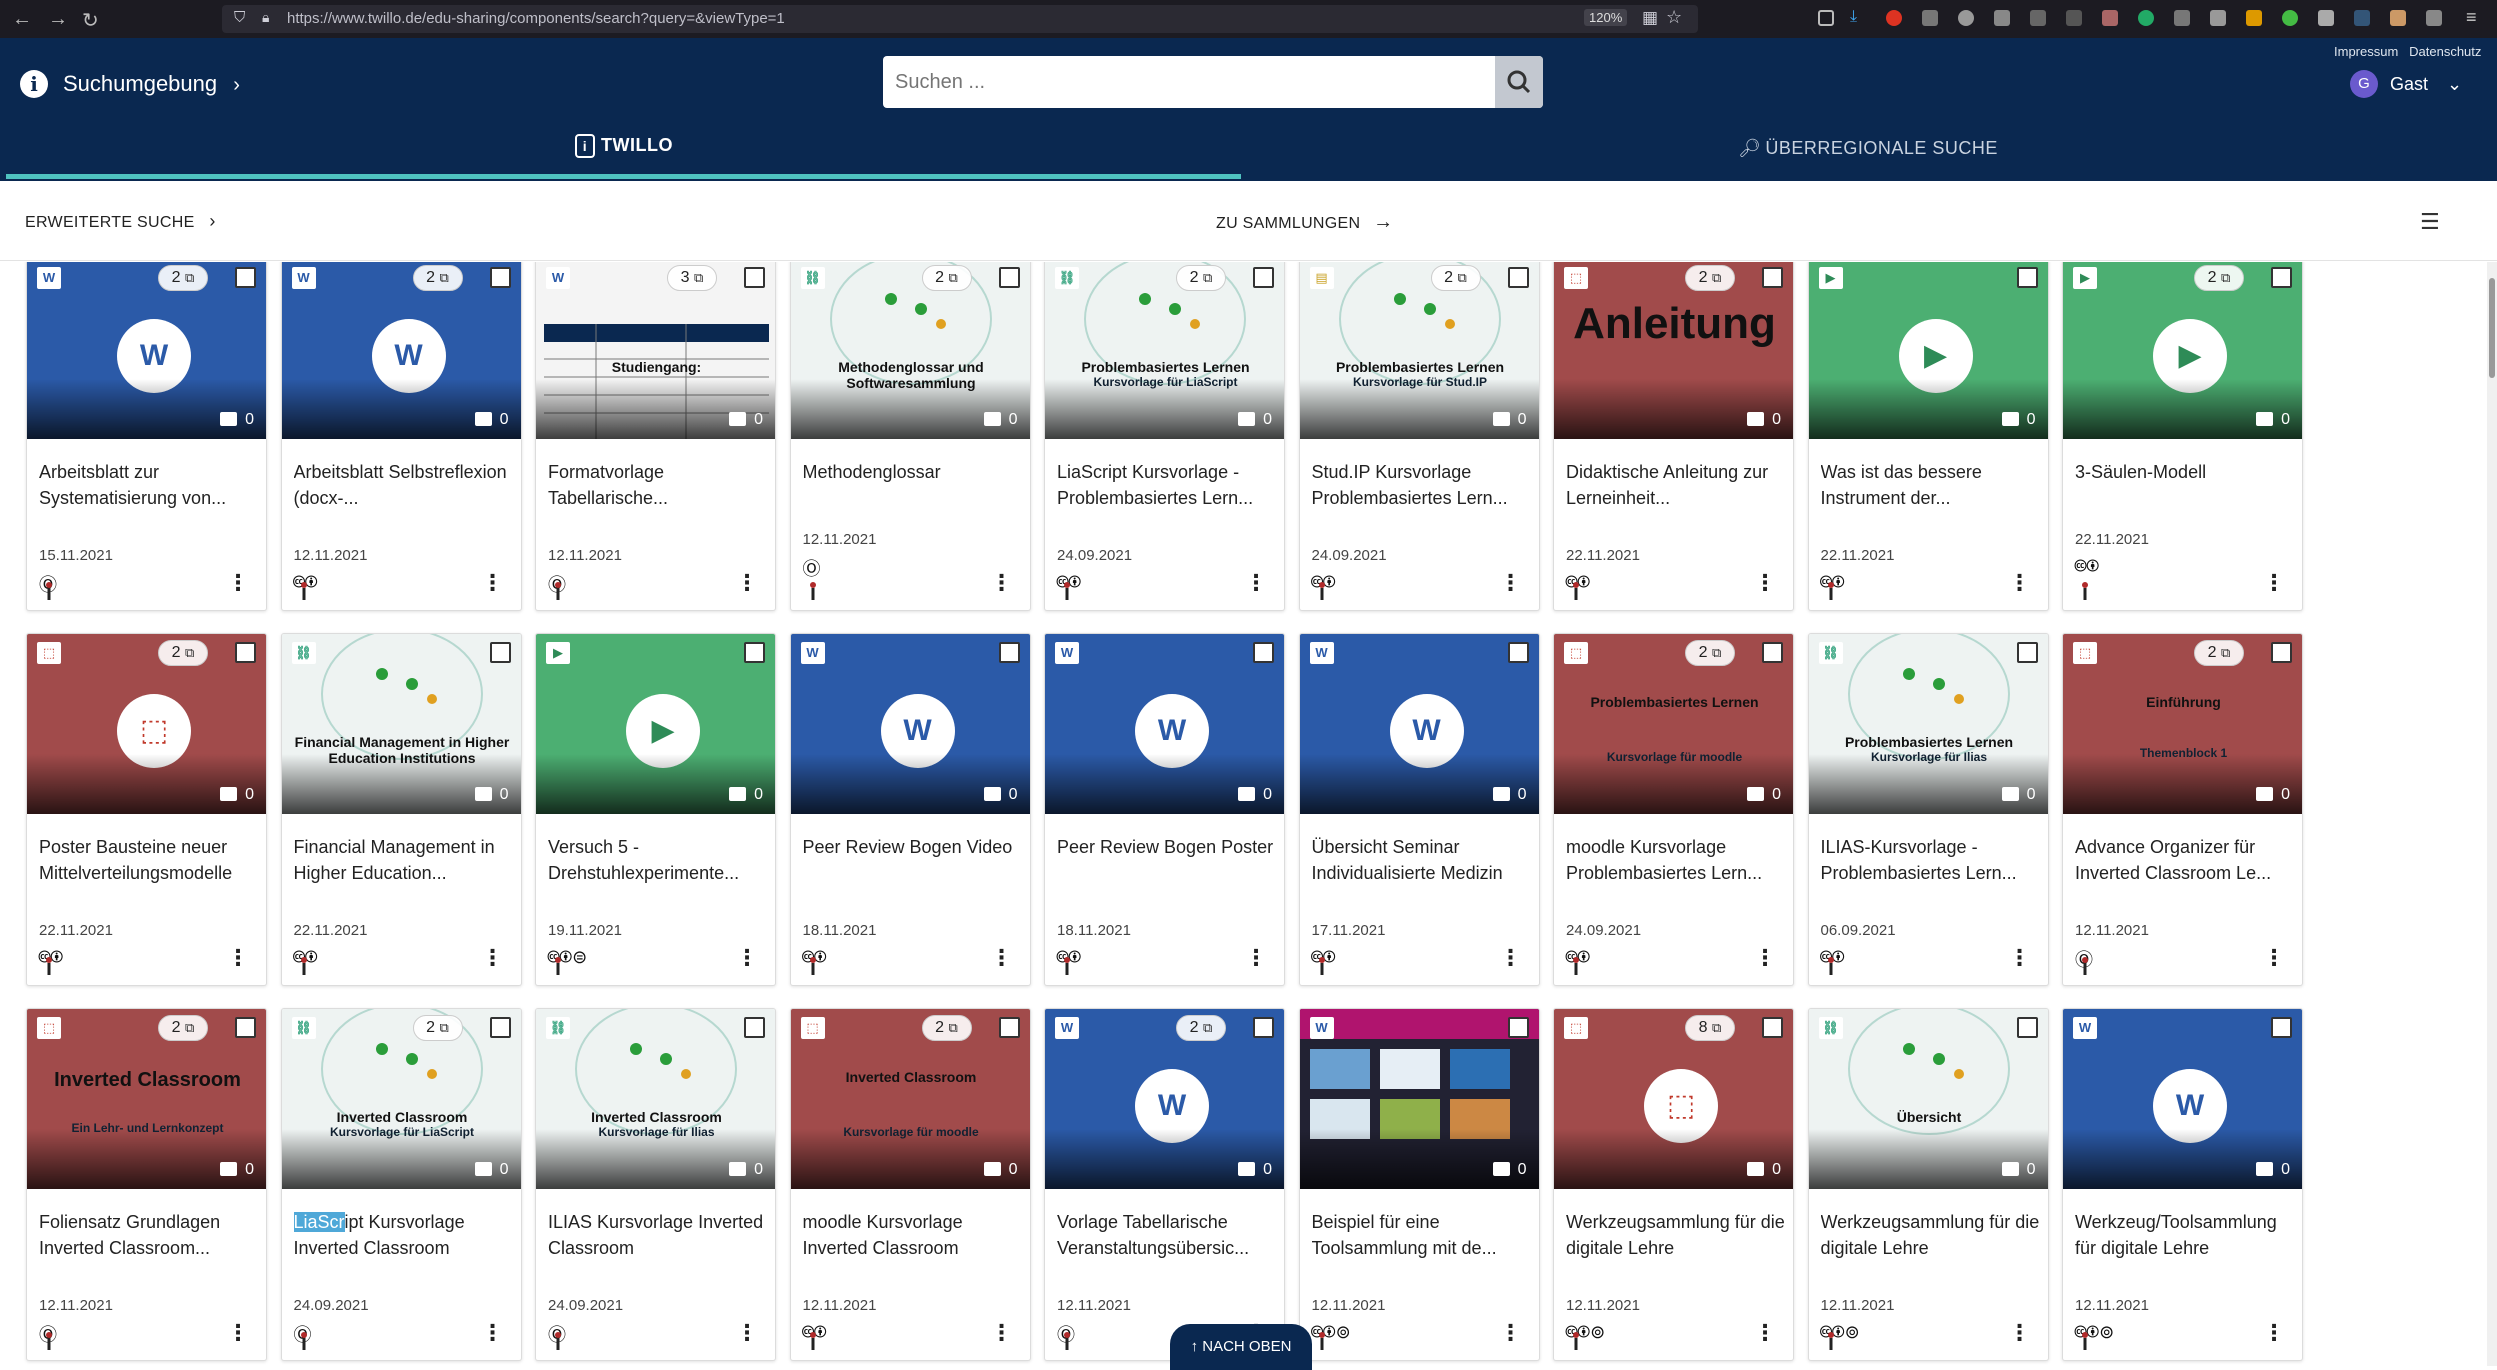 Image resolution: width=2497 pixels, height=1370 pixels. Describe the element at coordinates (2492, 328) in the screenshot. I see `scrollbar-thumb` at that location.